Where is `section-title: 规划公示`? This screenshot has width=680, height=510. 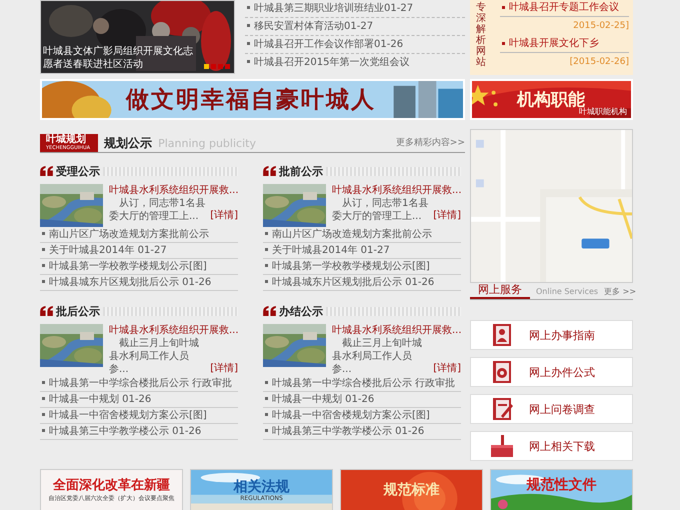
section-title: 规划公示 is located at coordinates (128, 143).